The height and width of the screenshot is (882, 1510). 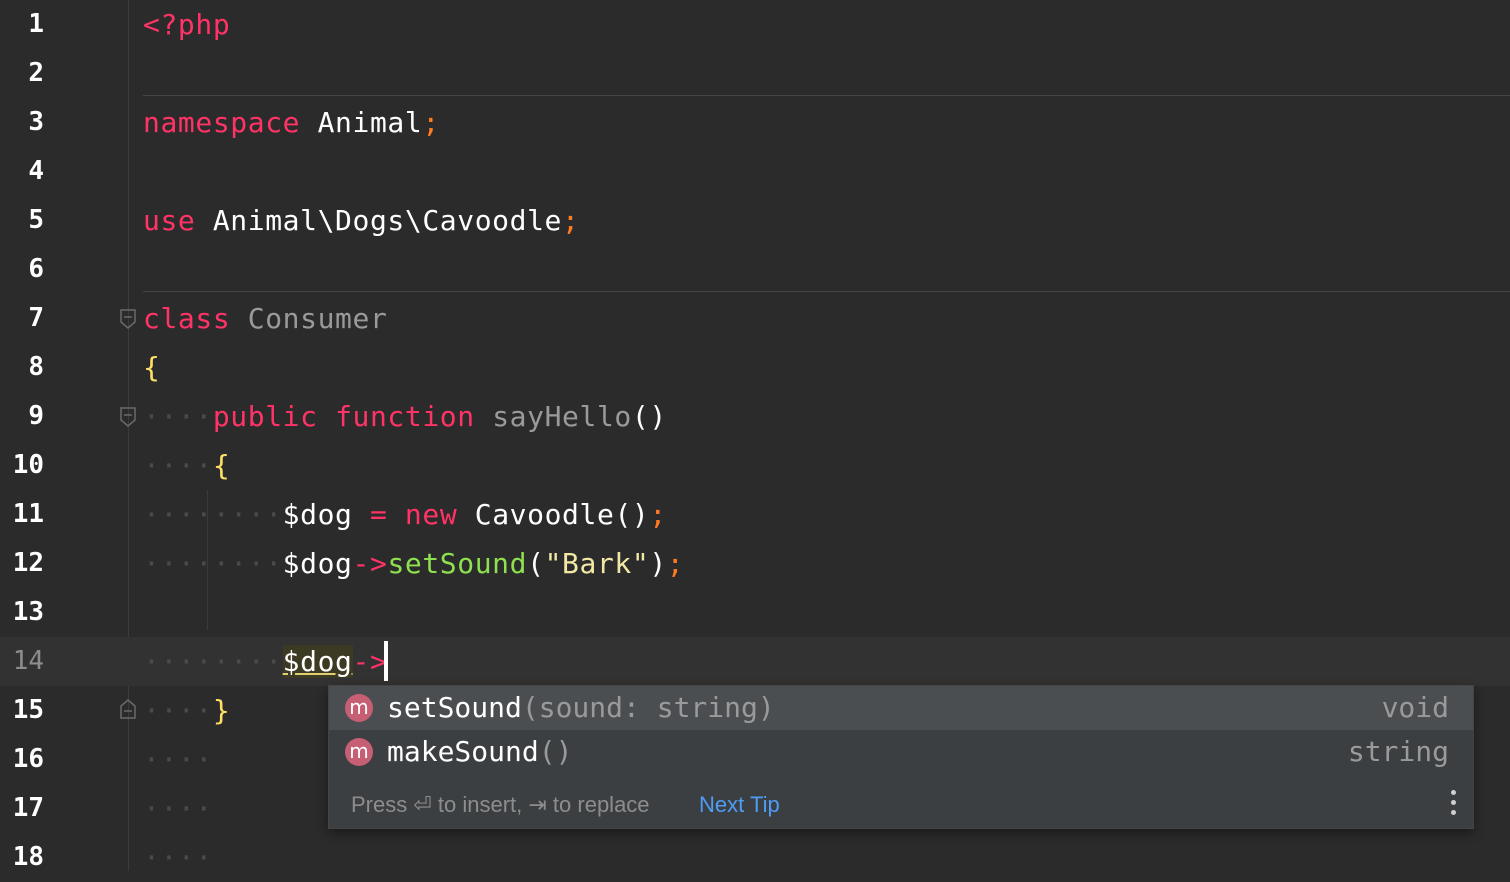 I want to click on assign-operator: =, so click(x=378, y=514).